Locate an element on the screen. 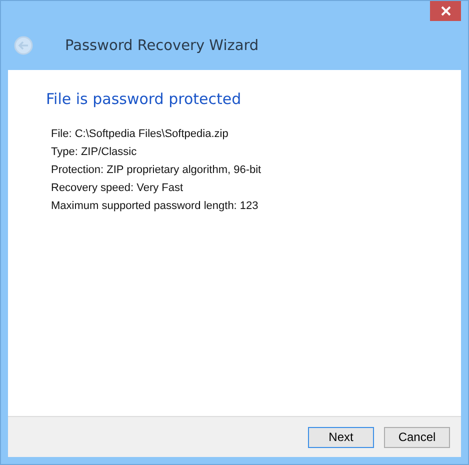  close-button is located at coordinates (445, 11).